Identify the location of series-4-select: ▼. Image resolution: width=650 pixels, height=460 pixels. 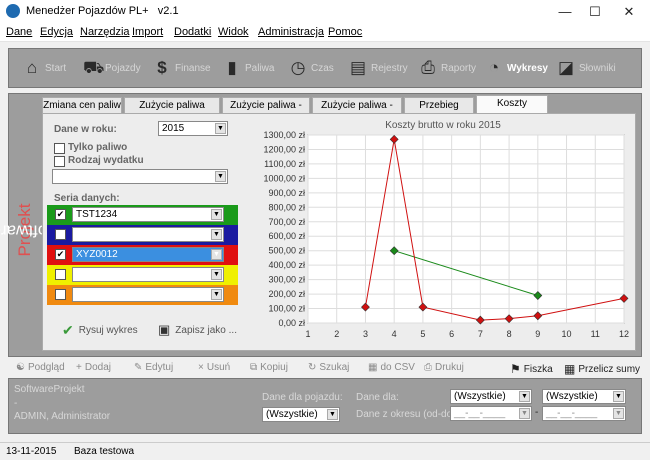
(148, 274).